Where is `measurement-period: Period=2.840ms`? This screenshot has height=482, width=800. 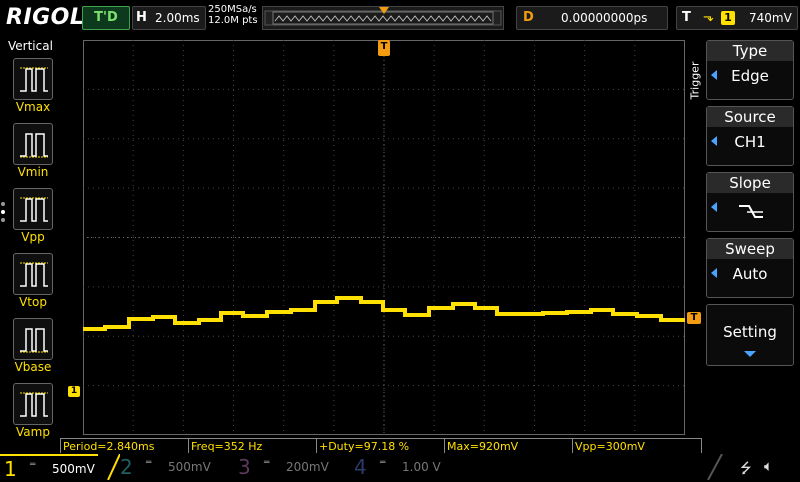
measurement-period: Period=2.840ms is located at coordinates (124, 445).